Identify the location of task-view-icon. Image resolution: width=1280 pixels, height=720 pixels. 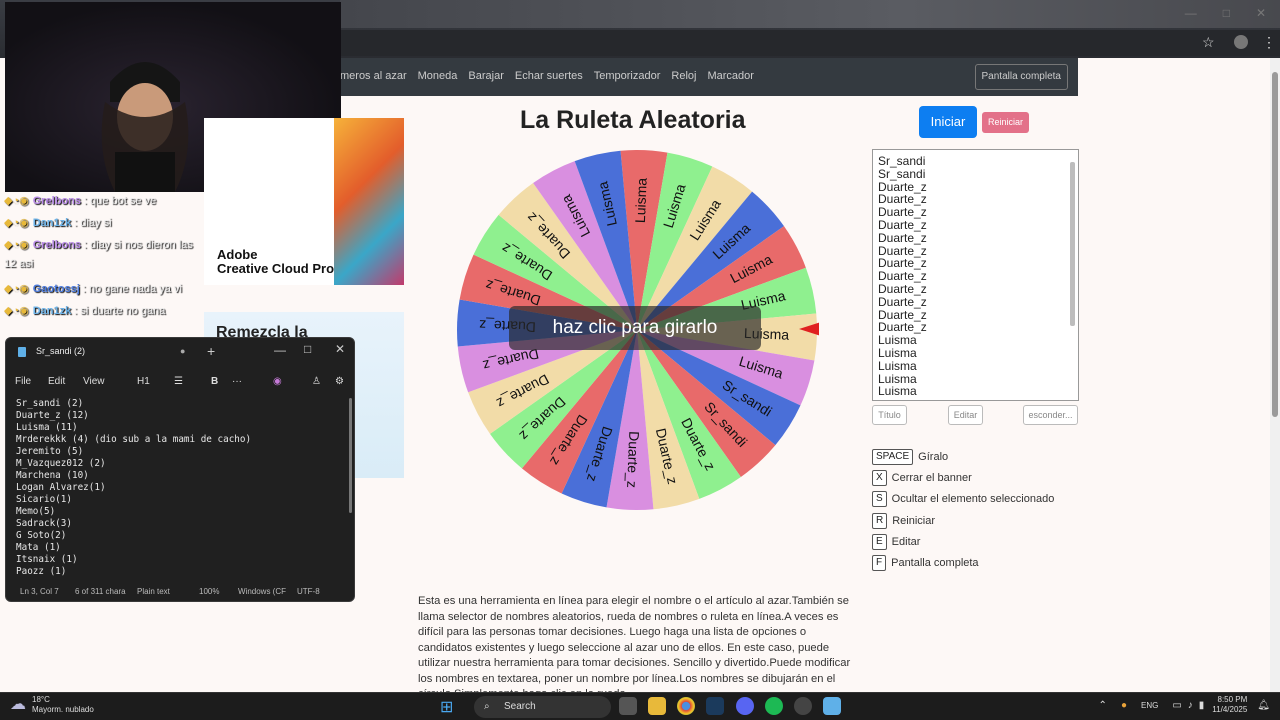
(628, 706).